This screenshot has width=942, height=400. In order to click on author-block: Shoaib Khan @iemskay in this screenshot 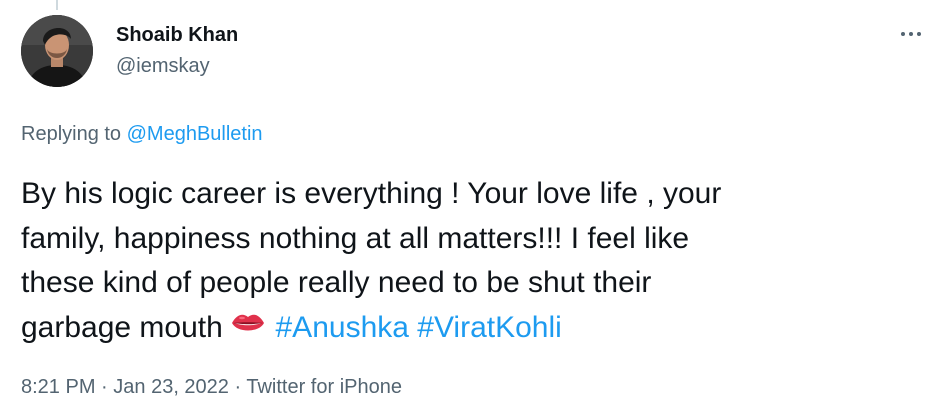, I will do `click(177, 50)`.